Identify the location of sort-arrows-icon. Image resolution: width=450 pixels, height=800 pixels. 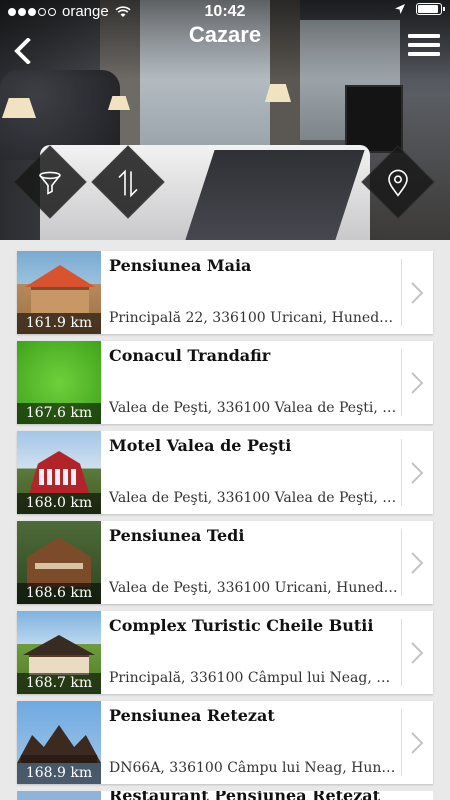
(128, 183).